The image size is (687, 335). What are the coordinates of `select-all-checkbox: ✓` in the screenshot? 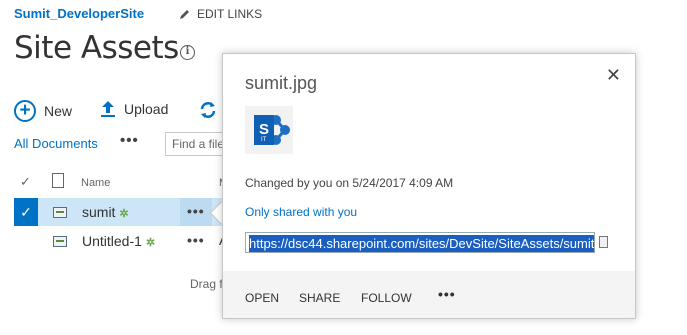 It's located at (25, 182).